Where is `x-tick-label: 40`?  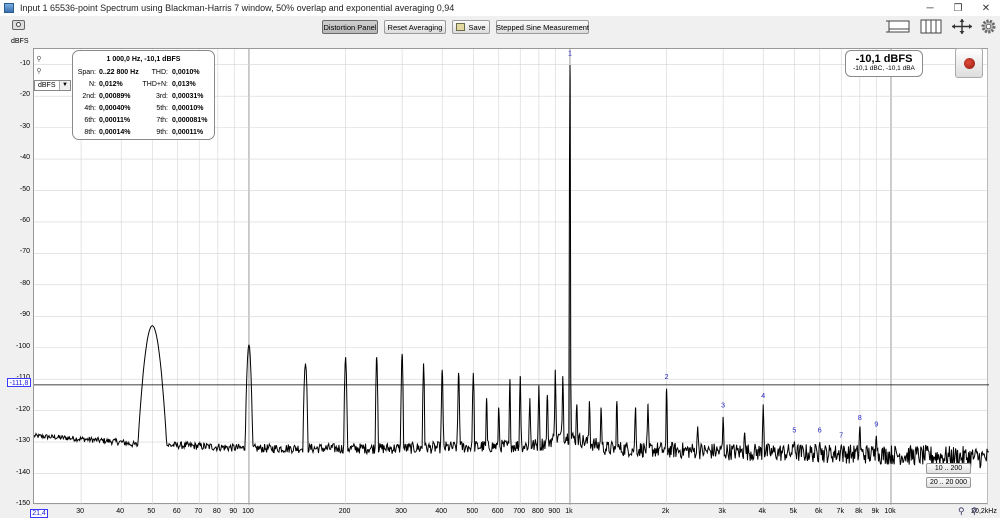 x-tick-label: 40 is located at coordinates (120, 511).